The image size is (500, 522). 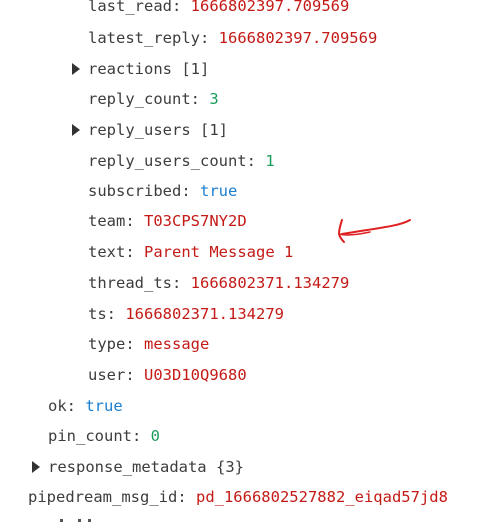 I want to click on tree-row-reply-users-count: reply_users_count: 1, so click(x=181, y=161).